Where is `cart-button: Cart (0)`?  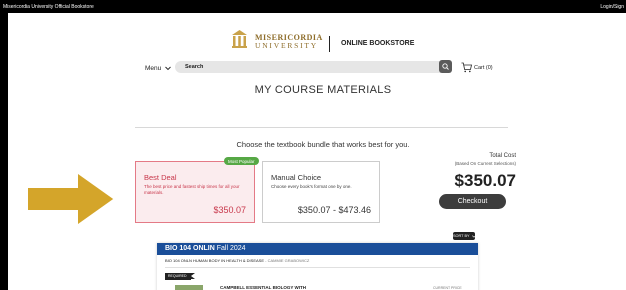
cart-button: Cart (0) is located at coordinates (491, 68).